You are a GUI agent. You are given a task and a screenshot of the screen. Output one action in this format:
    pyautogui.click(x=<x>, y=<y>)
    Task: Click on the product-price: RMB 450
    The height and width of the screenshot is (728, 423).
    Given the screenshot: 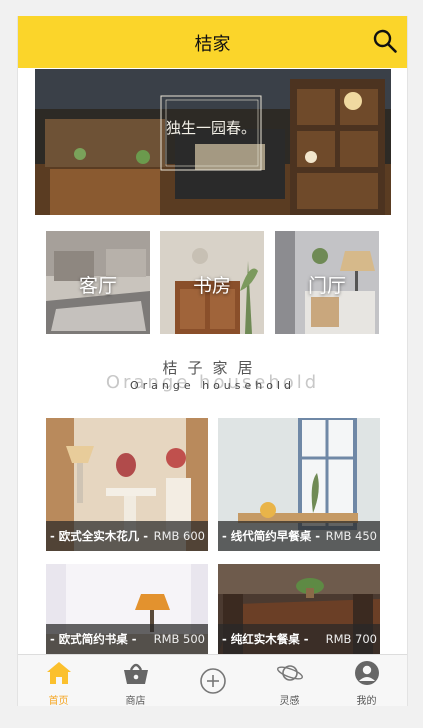 What is the action you would take?
    pyautogui.click(x=351, y=536)
    